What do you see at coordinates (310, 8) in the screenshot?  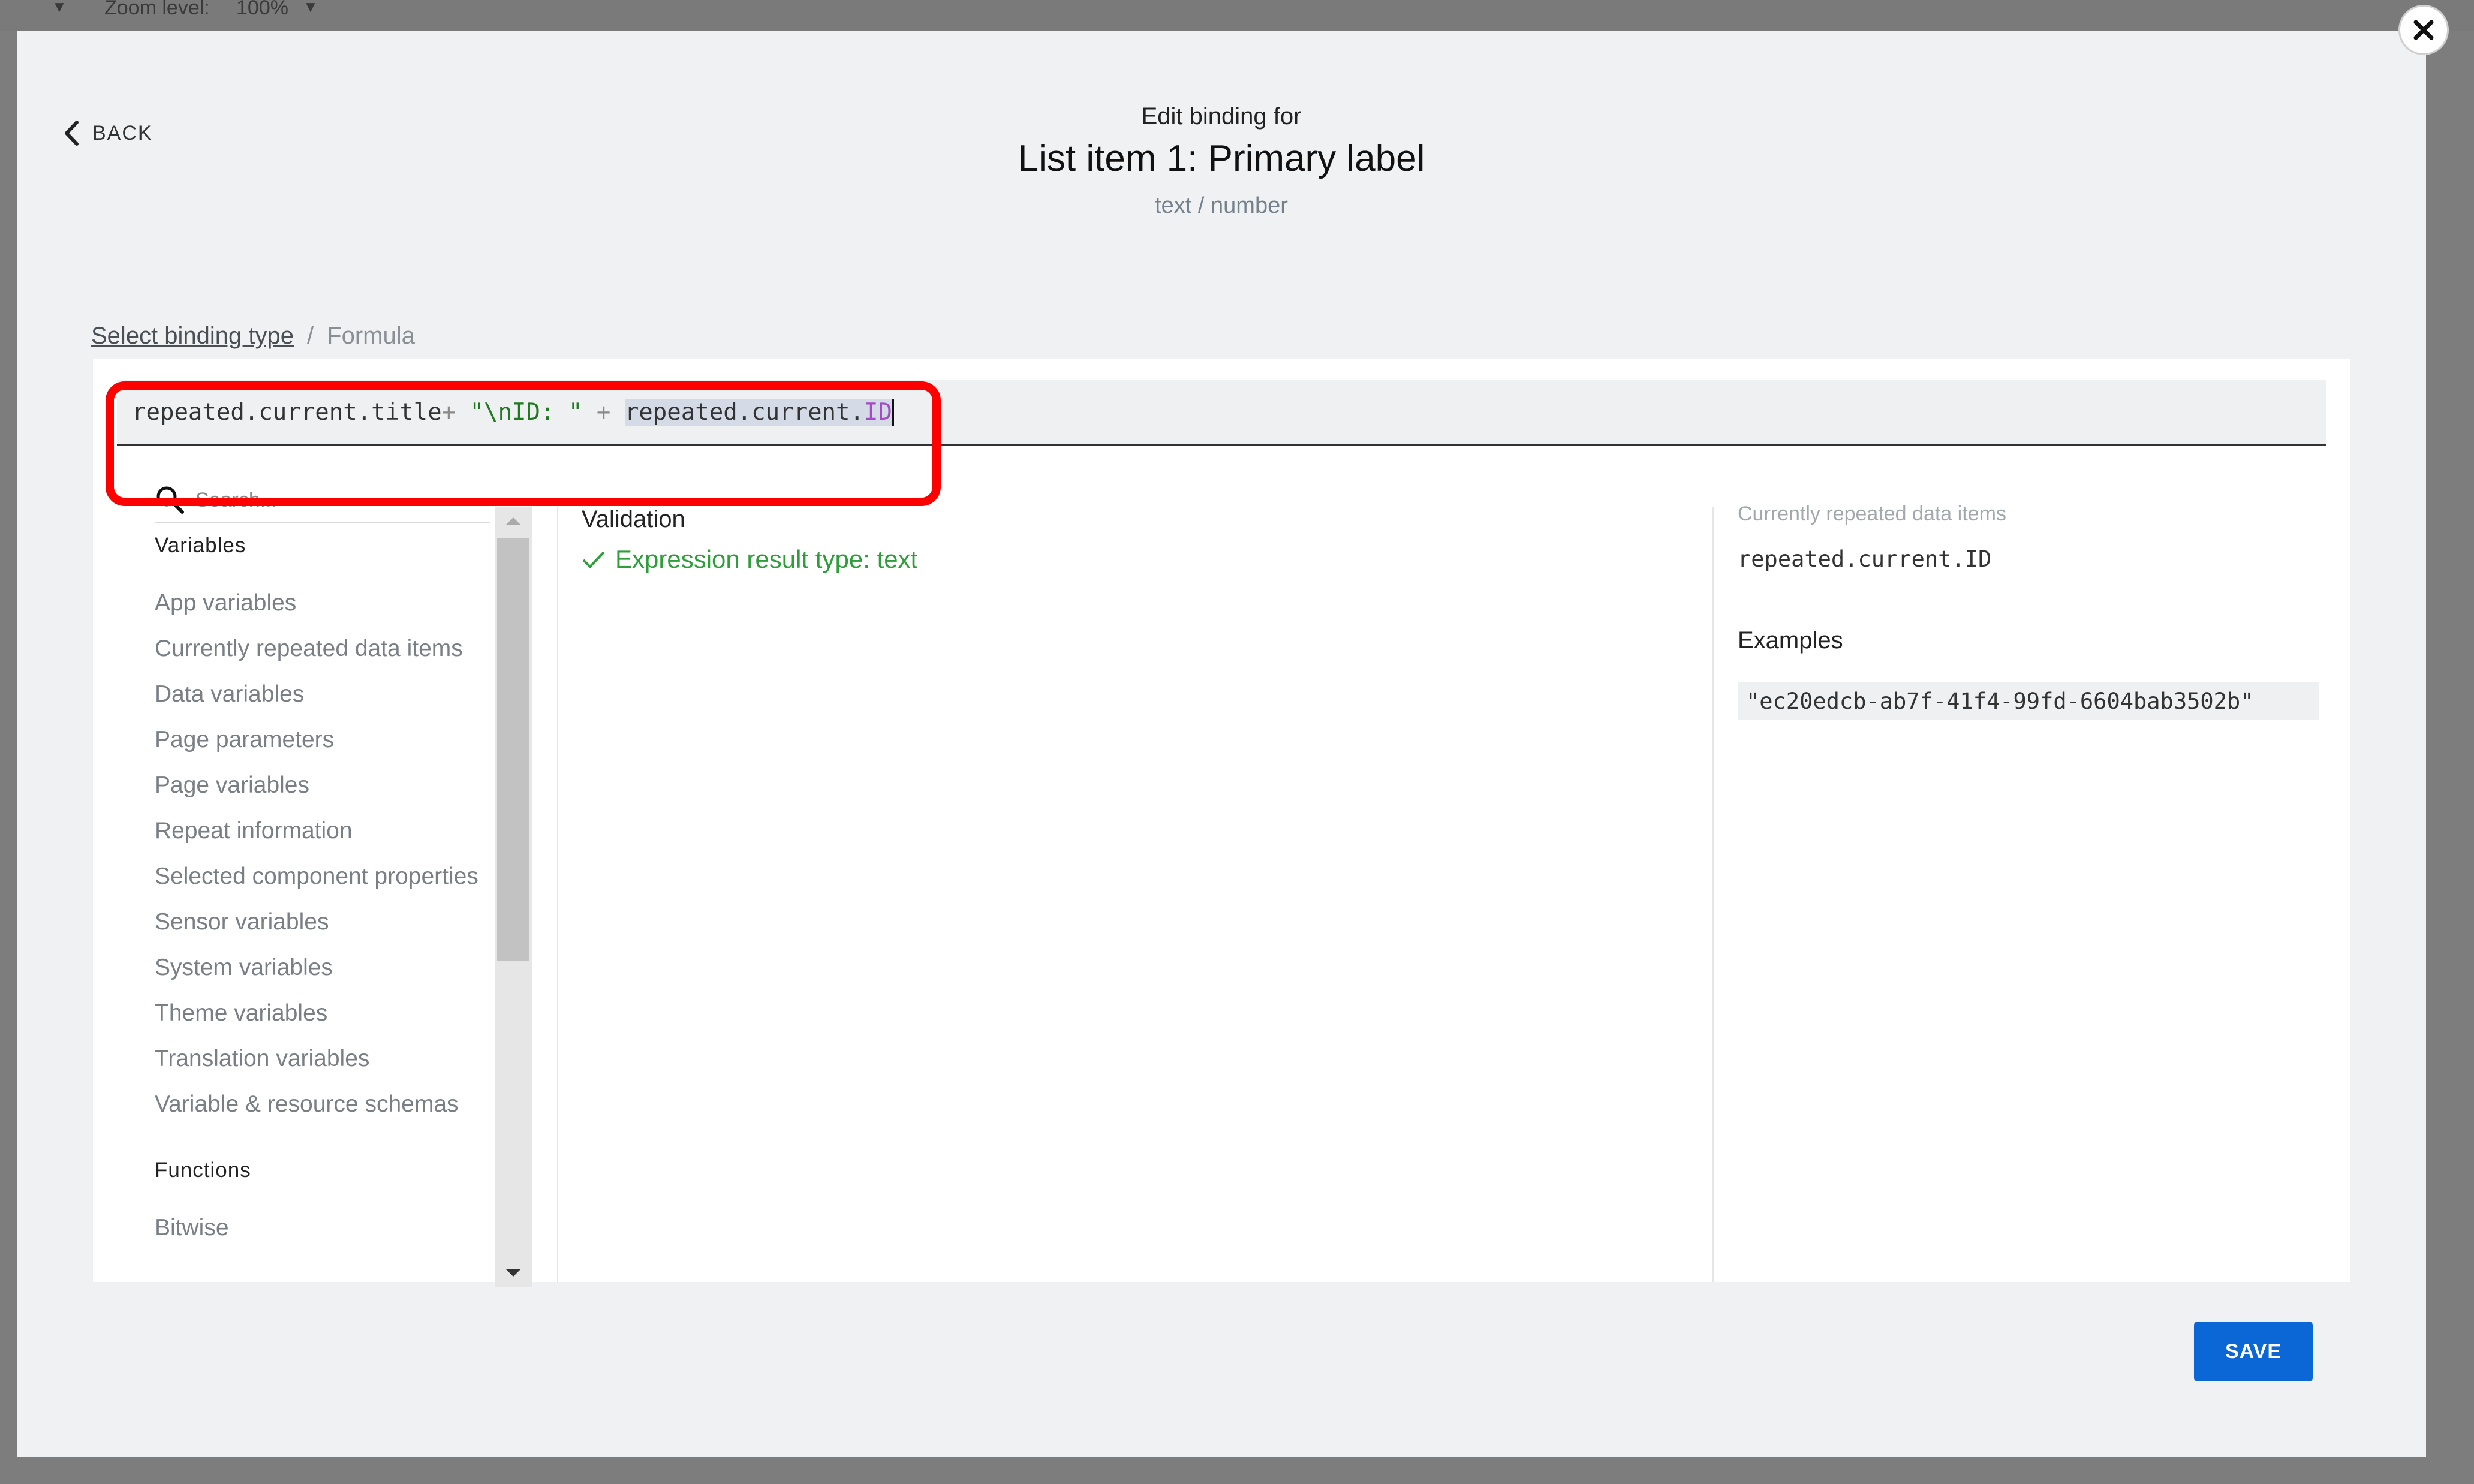 I see `zoom-dropdown-icon: ▼` at bounding box center [310, 8].